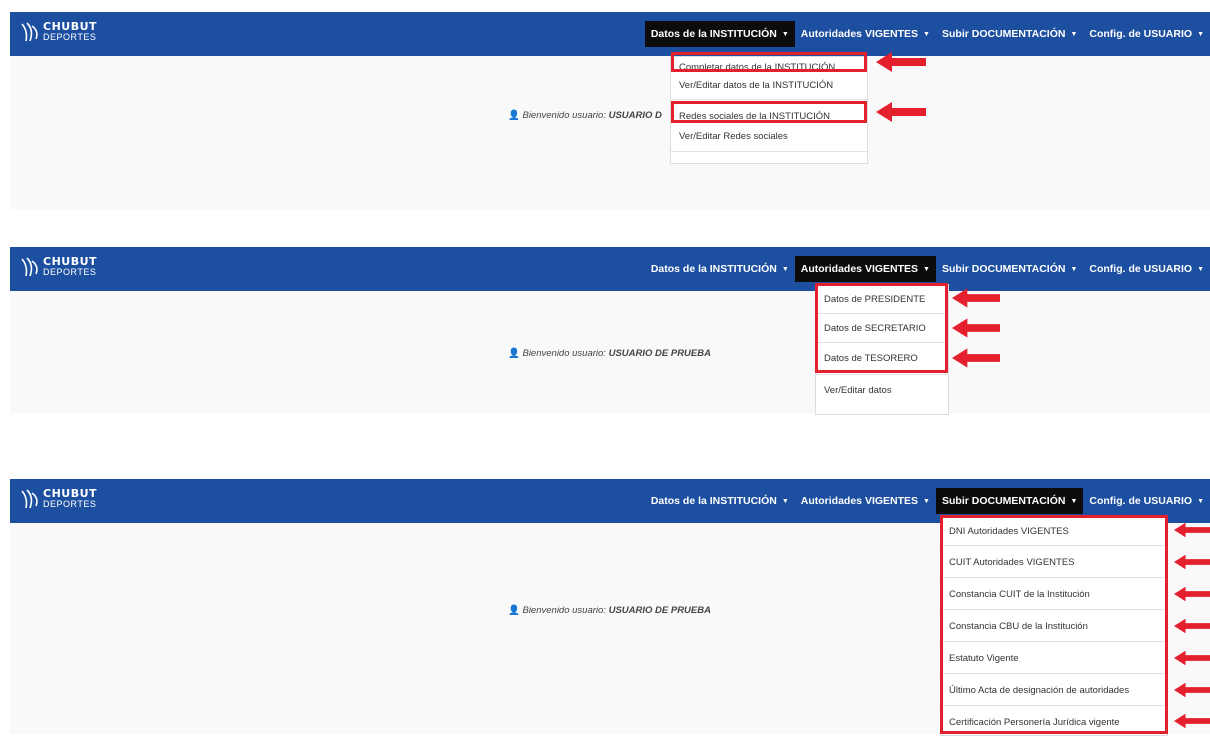 This screenshot has width=1210, height=736. What do you see at coordinates (756, 85) in the screenshot?
I see `menu-item-ver-editar-datos: Ver/Editar datos de la INSTITUCIÓN` at bounding box center [756, 85].